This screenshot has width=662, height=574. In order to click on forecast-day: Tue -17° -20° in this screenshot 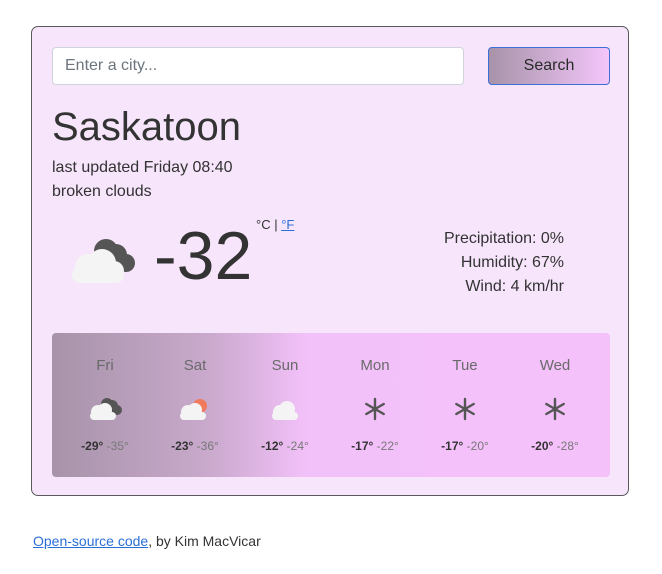, I will do `click(465, 405)`.